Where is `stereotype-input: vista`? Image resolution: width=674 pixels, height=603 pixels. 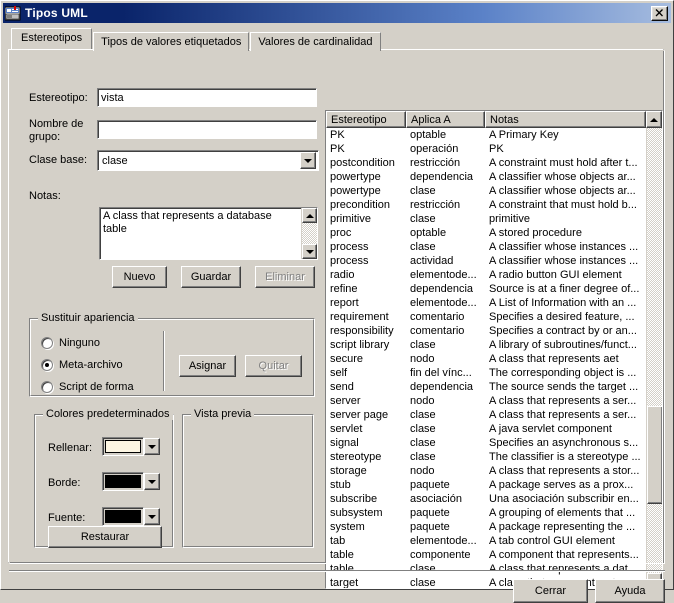
stereotype-input: vista is located at coordinates (207, 97).